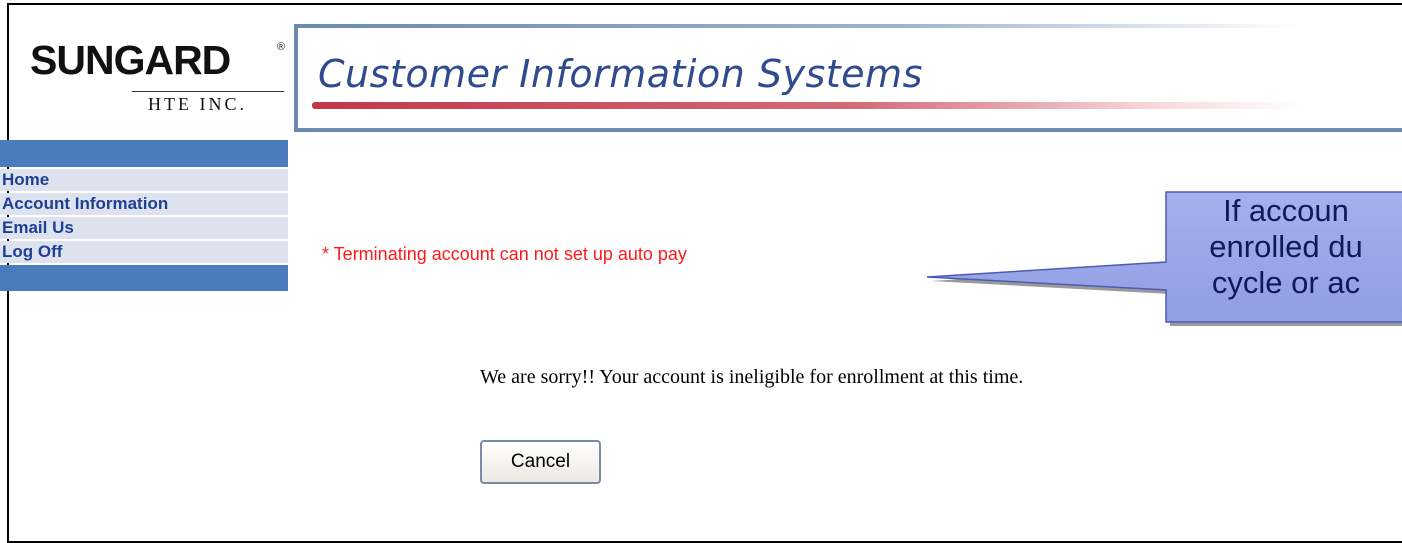 The width and height of the screenshot is (1402, 543). Describe the element at coordinates (144, 228) in the screenshot. I see `sidebar-item-email-us: Email Us` at that location.